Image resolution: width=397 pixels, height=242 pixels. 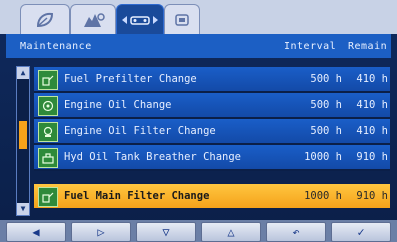 What do you see at coordinates (310, 46) in the screenshot?
I see `column-interval: Interval` at bounding box center [310, 46].